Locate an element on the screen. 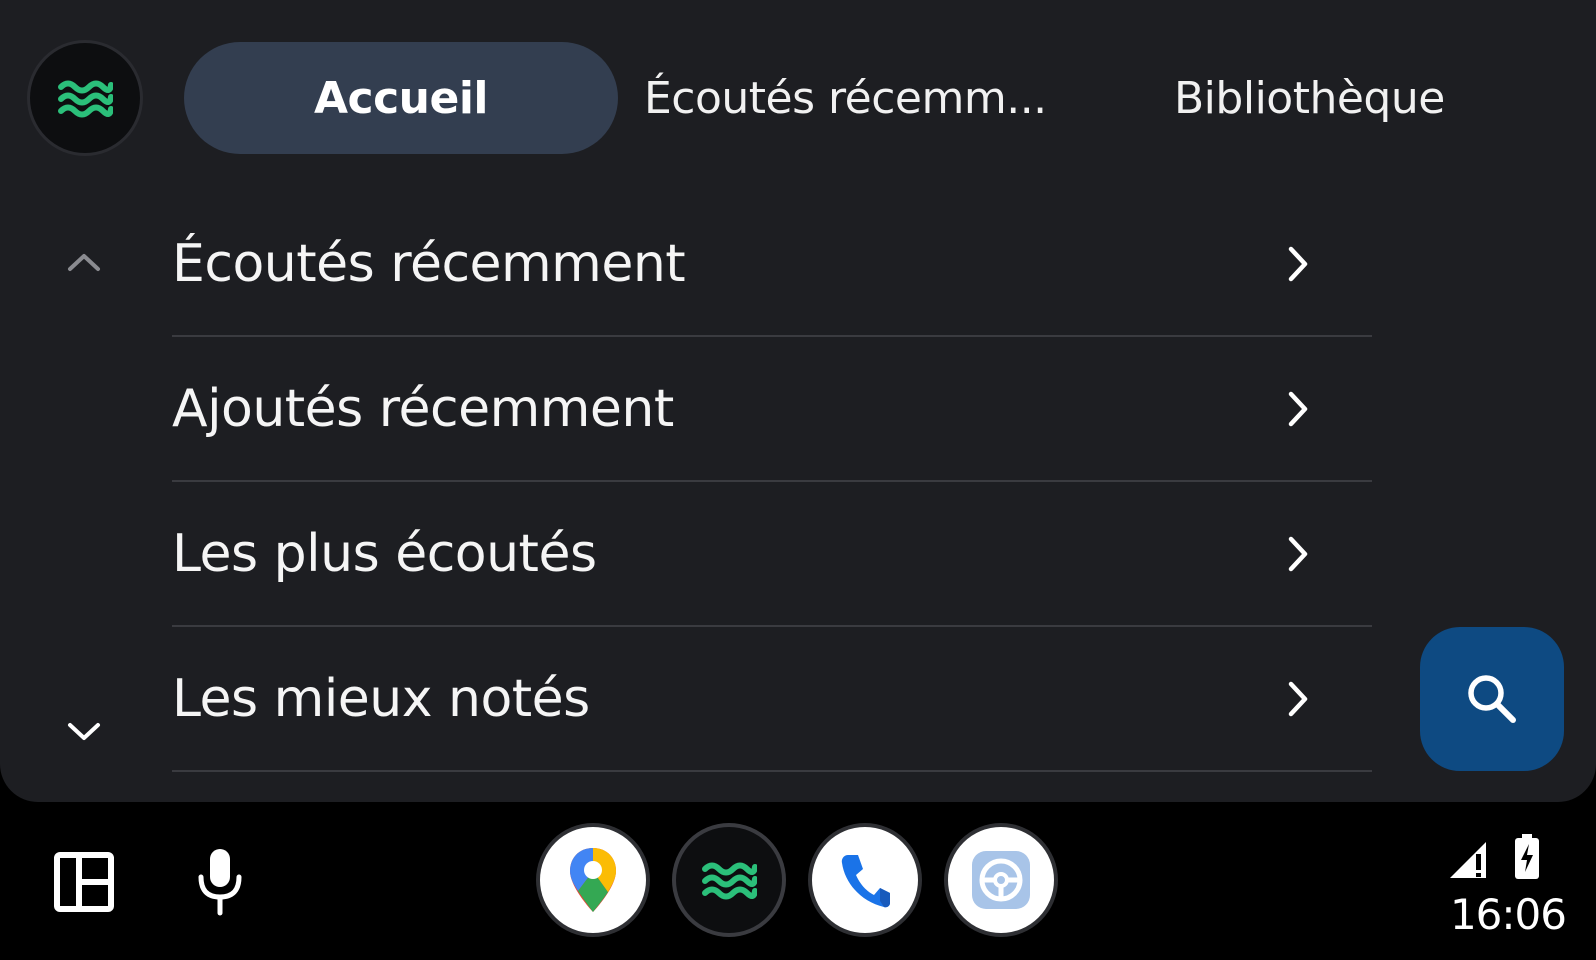  dock-settings-button is located at coordinates (1001, 880).